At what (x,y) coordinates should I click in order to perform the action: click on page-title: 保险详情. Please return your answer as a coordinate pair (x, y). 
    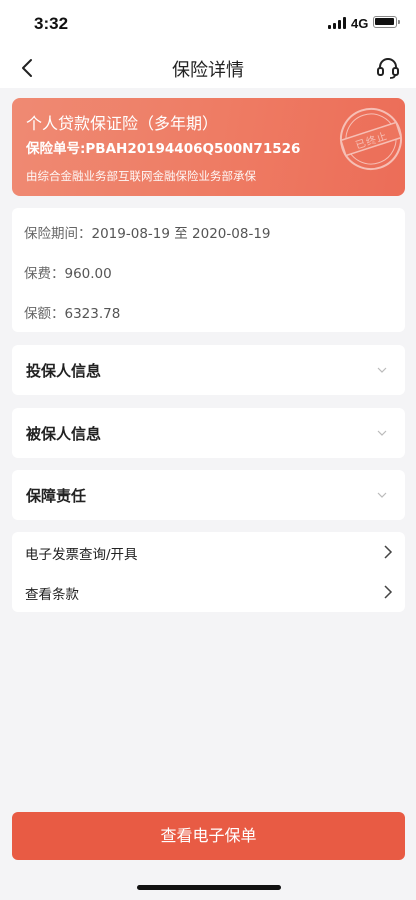
    Looking at the image, I should click on (208, 70).